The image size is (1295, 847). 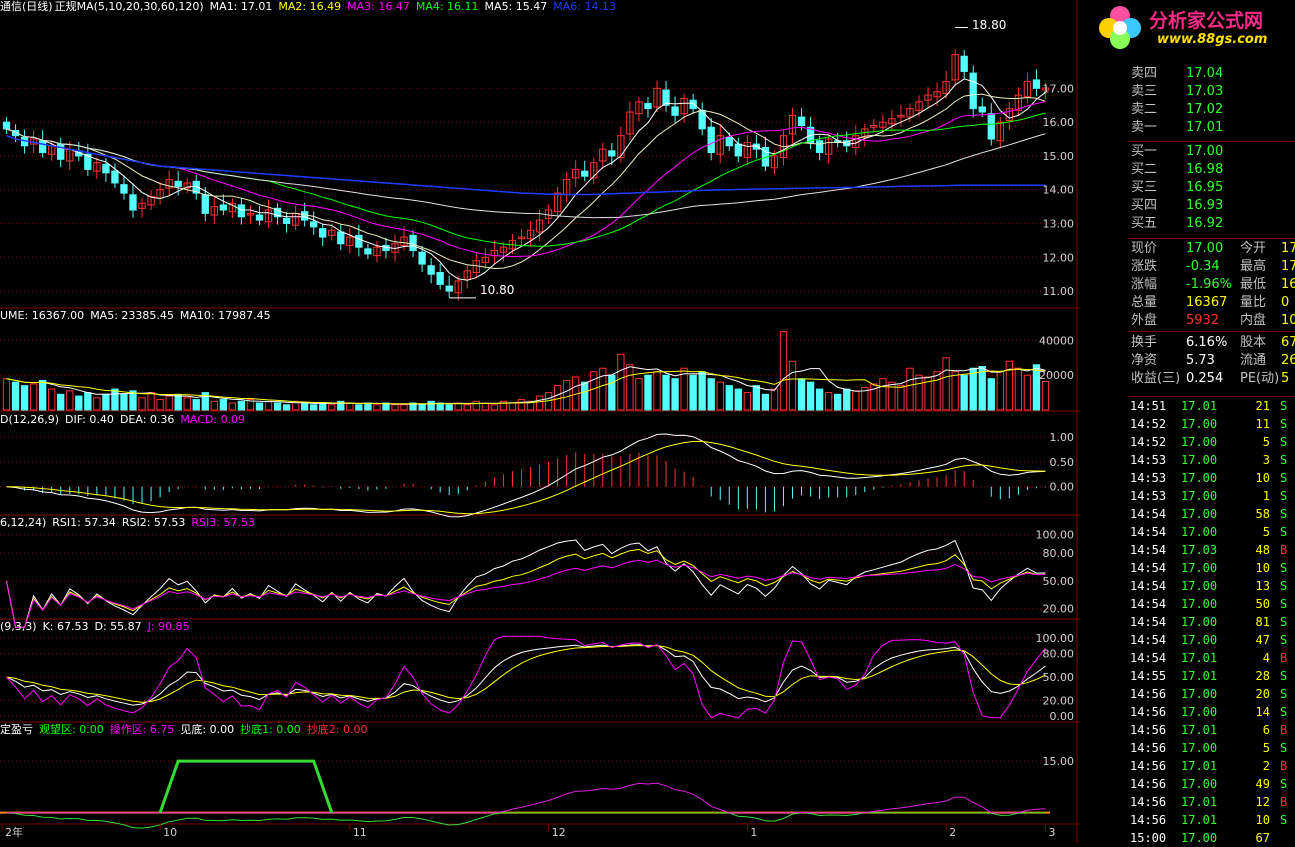 I want to click on d-line, so click(x=526, y=673).